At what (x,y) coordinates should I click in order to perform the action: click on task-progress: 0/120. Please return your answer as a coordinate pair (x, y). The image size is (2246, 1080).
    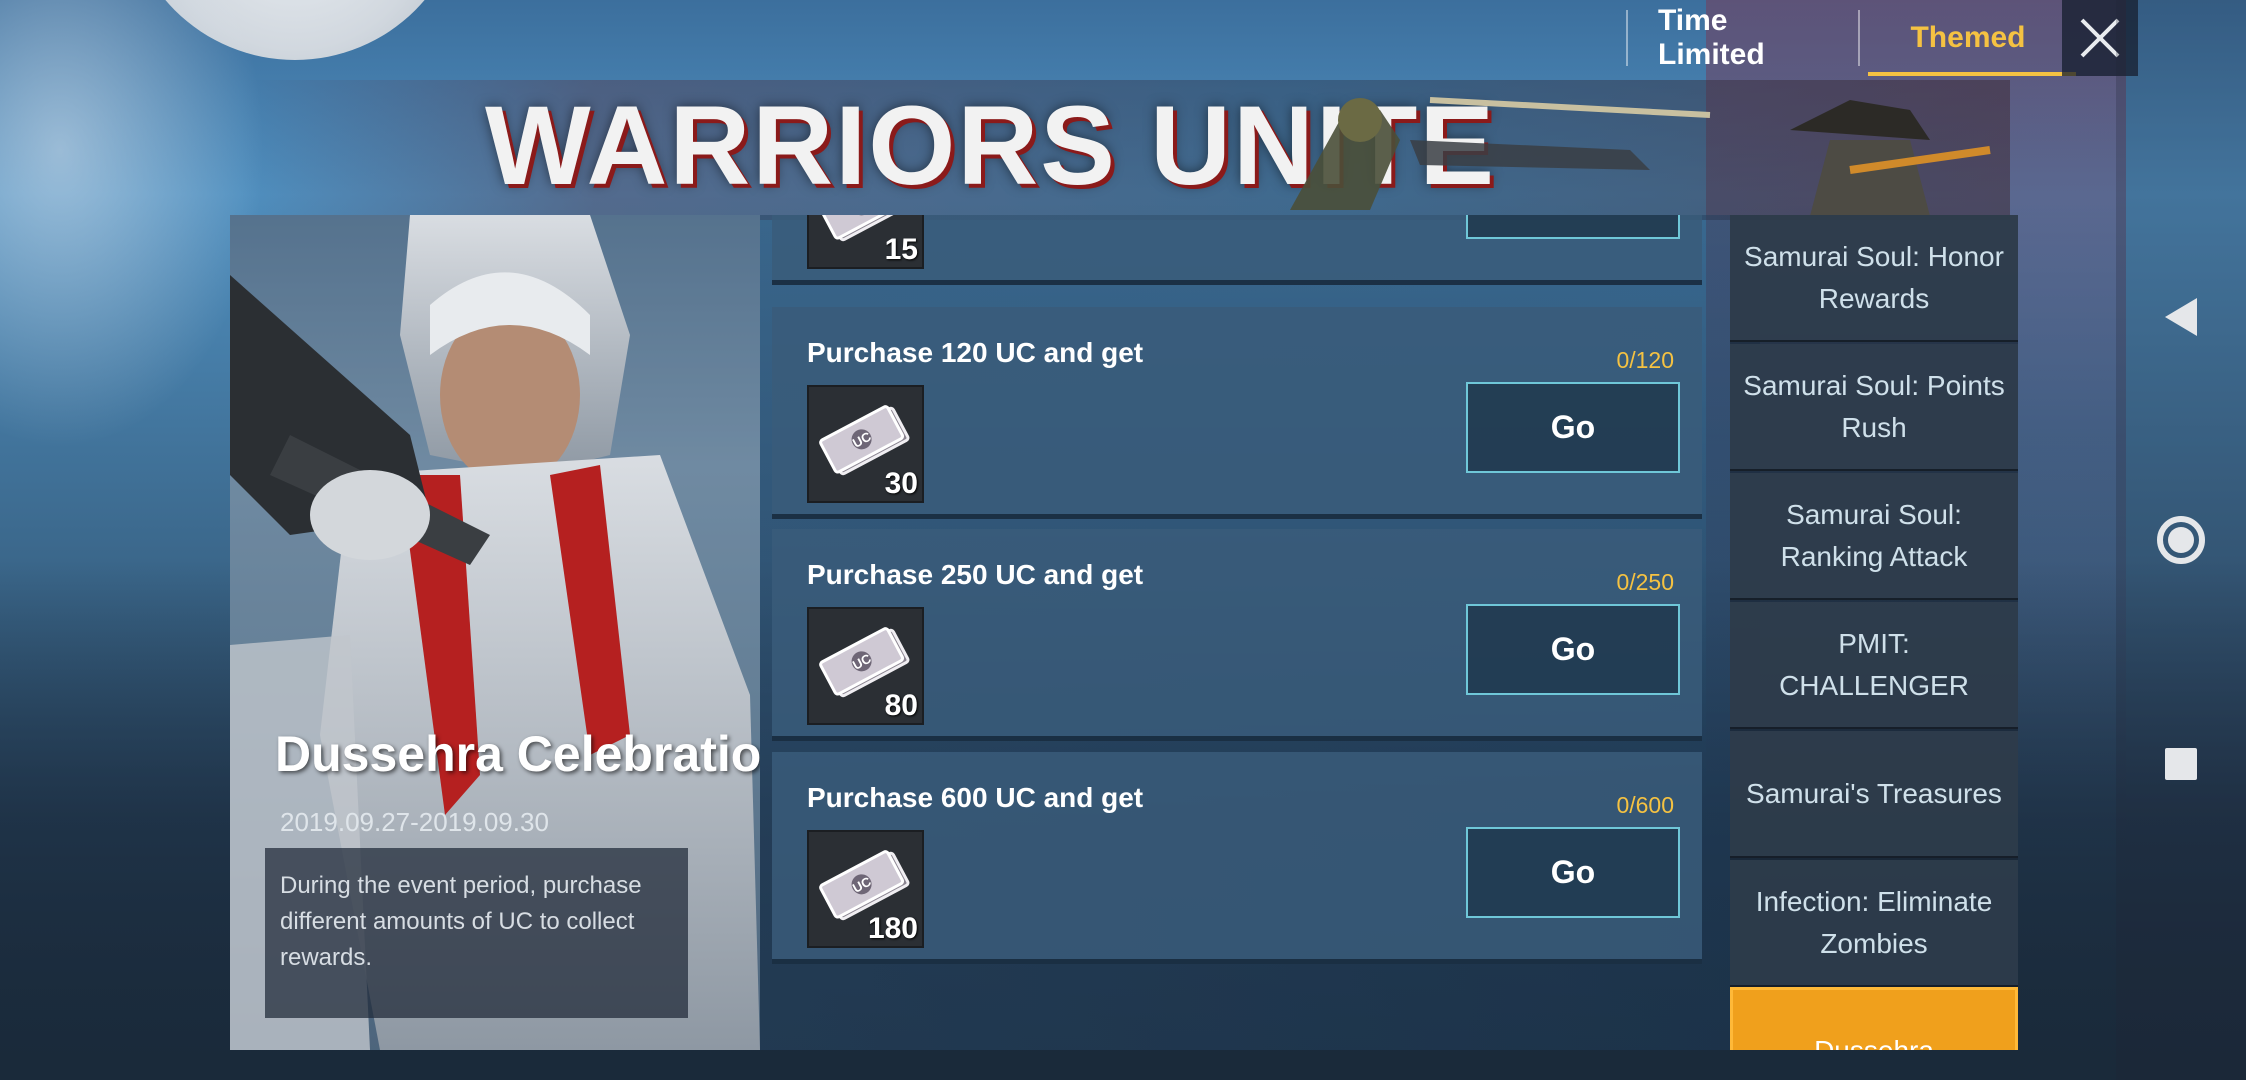
    Looking at the image, I should click on (1645, 360).